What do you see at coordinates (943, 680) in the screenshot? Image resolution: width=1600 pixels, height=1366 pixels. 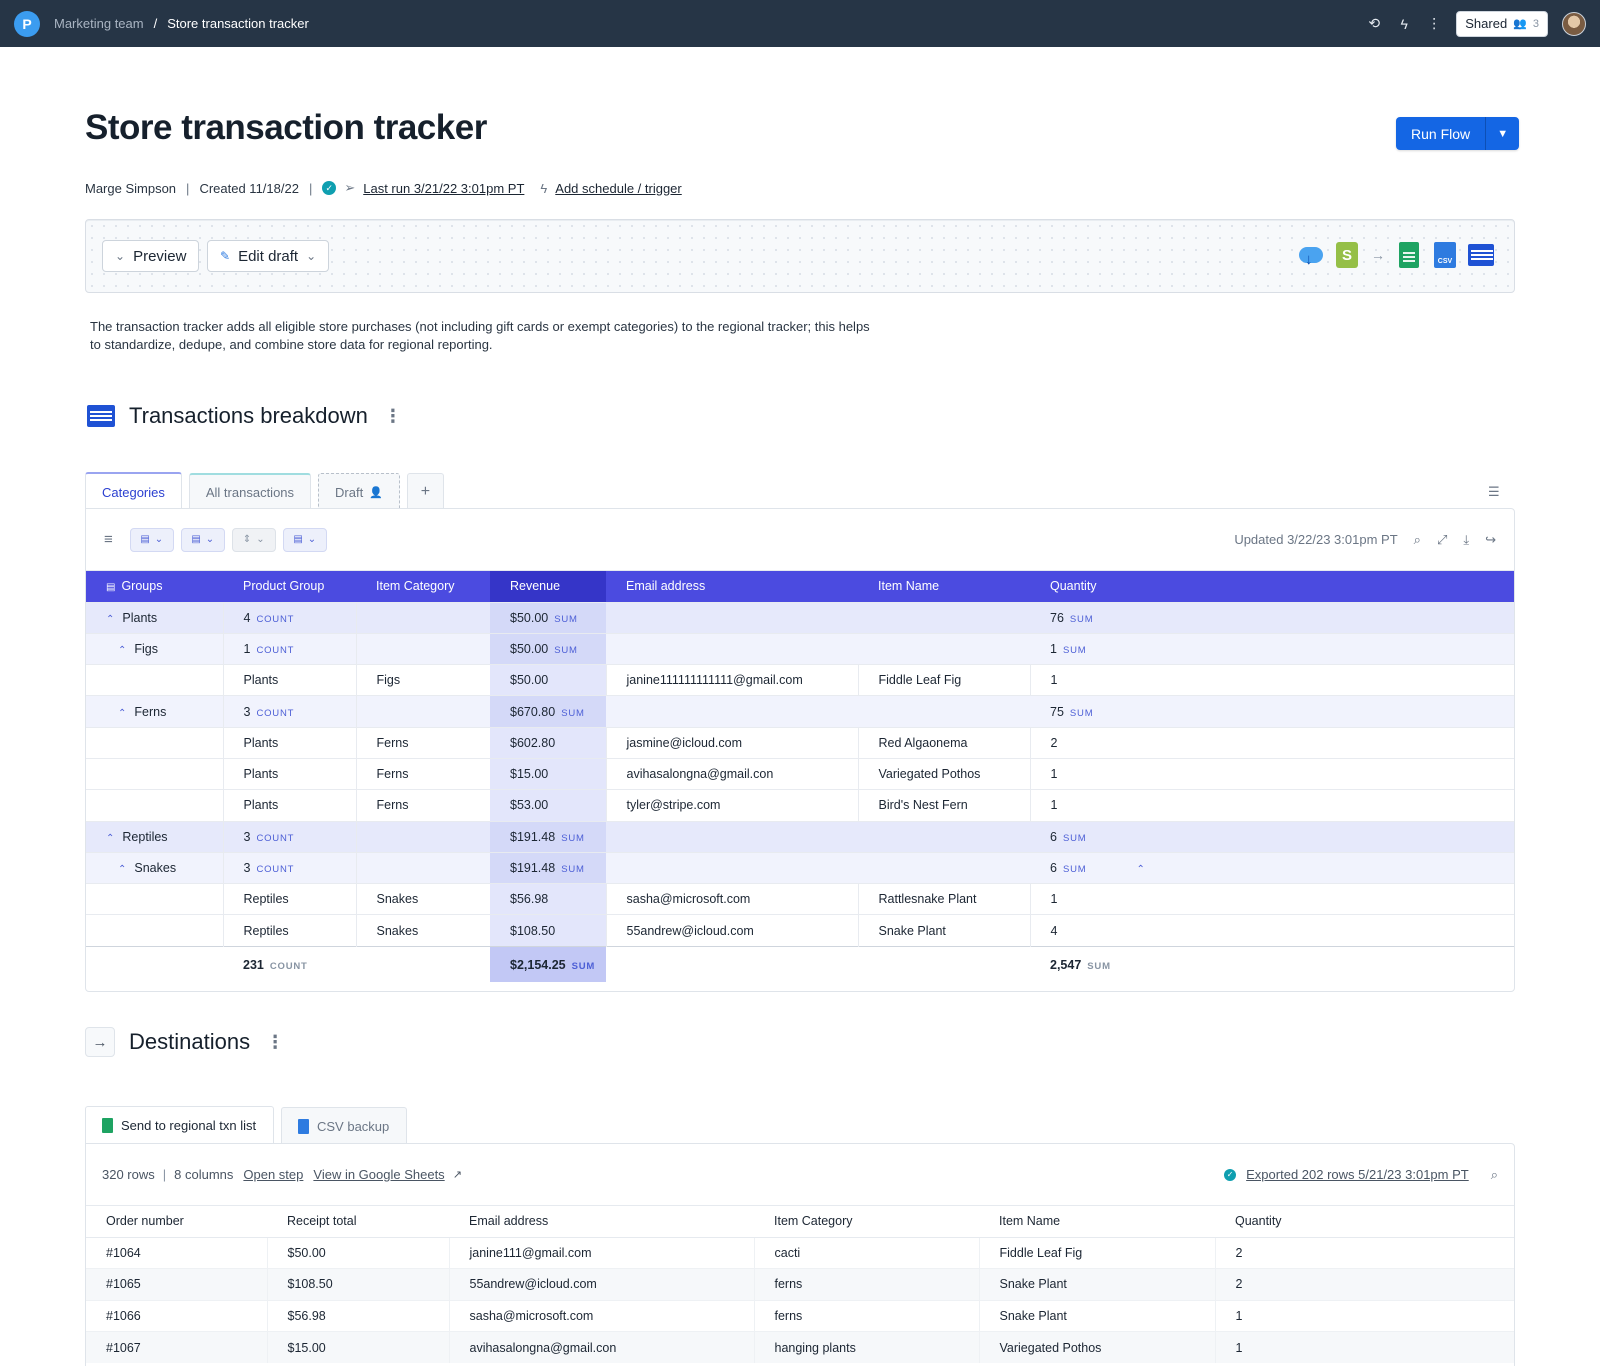 I see `item-name-cell: Fiddle Leaf Fig` at bounding box center [943, 680].